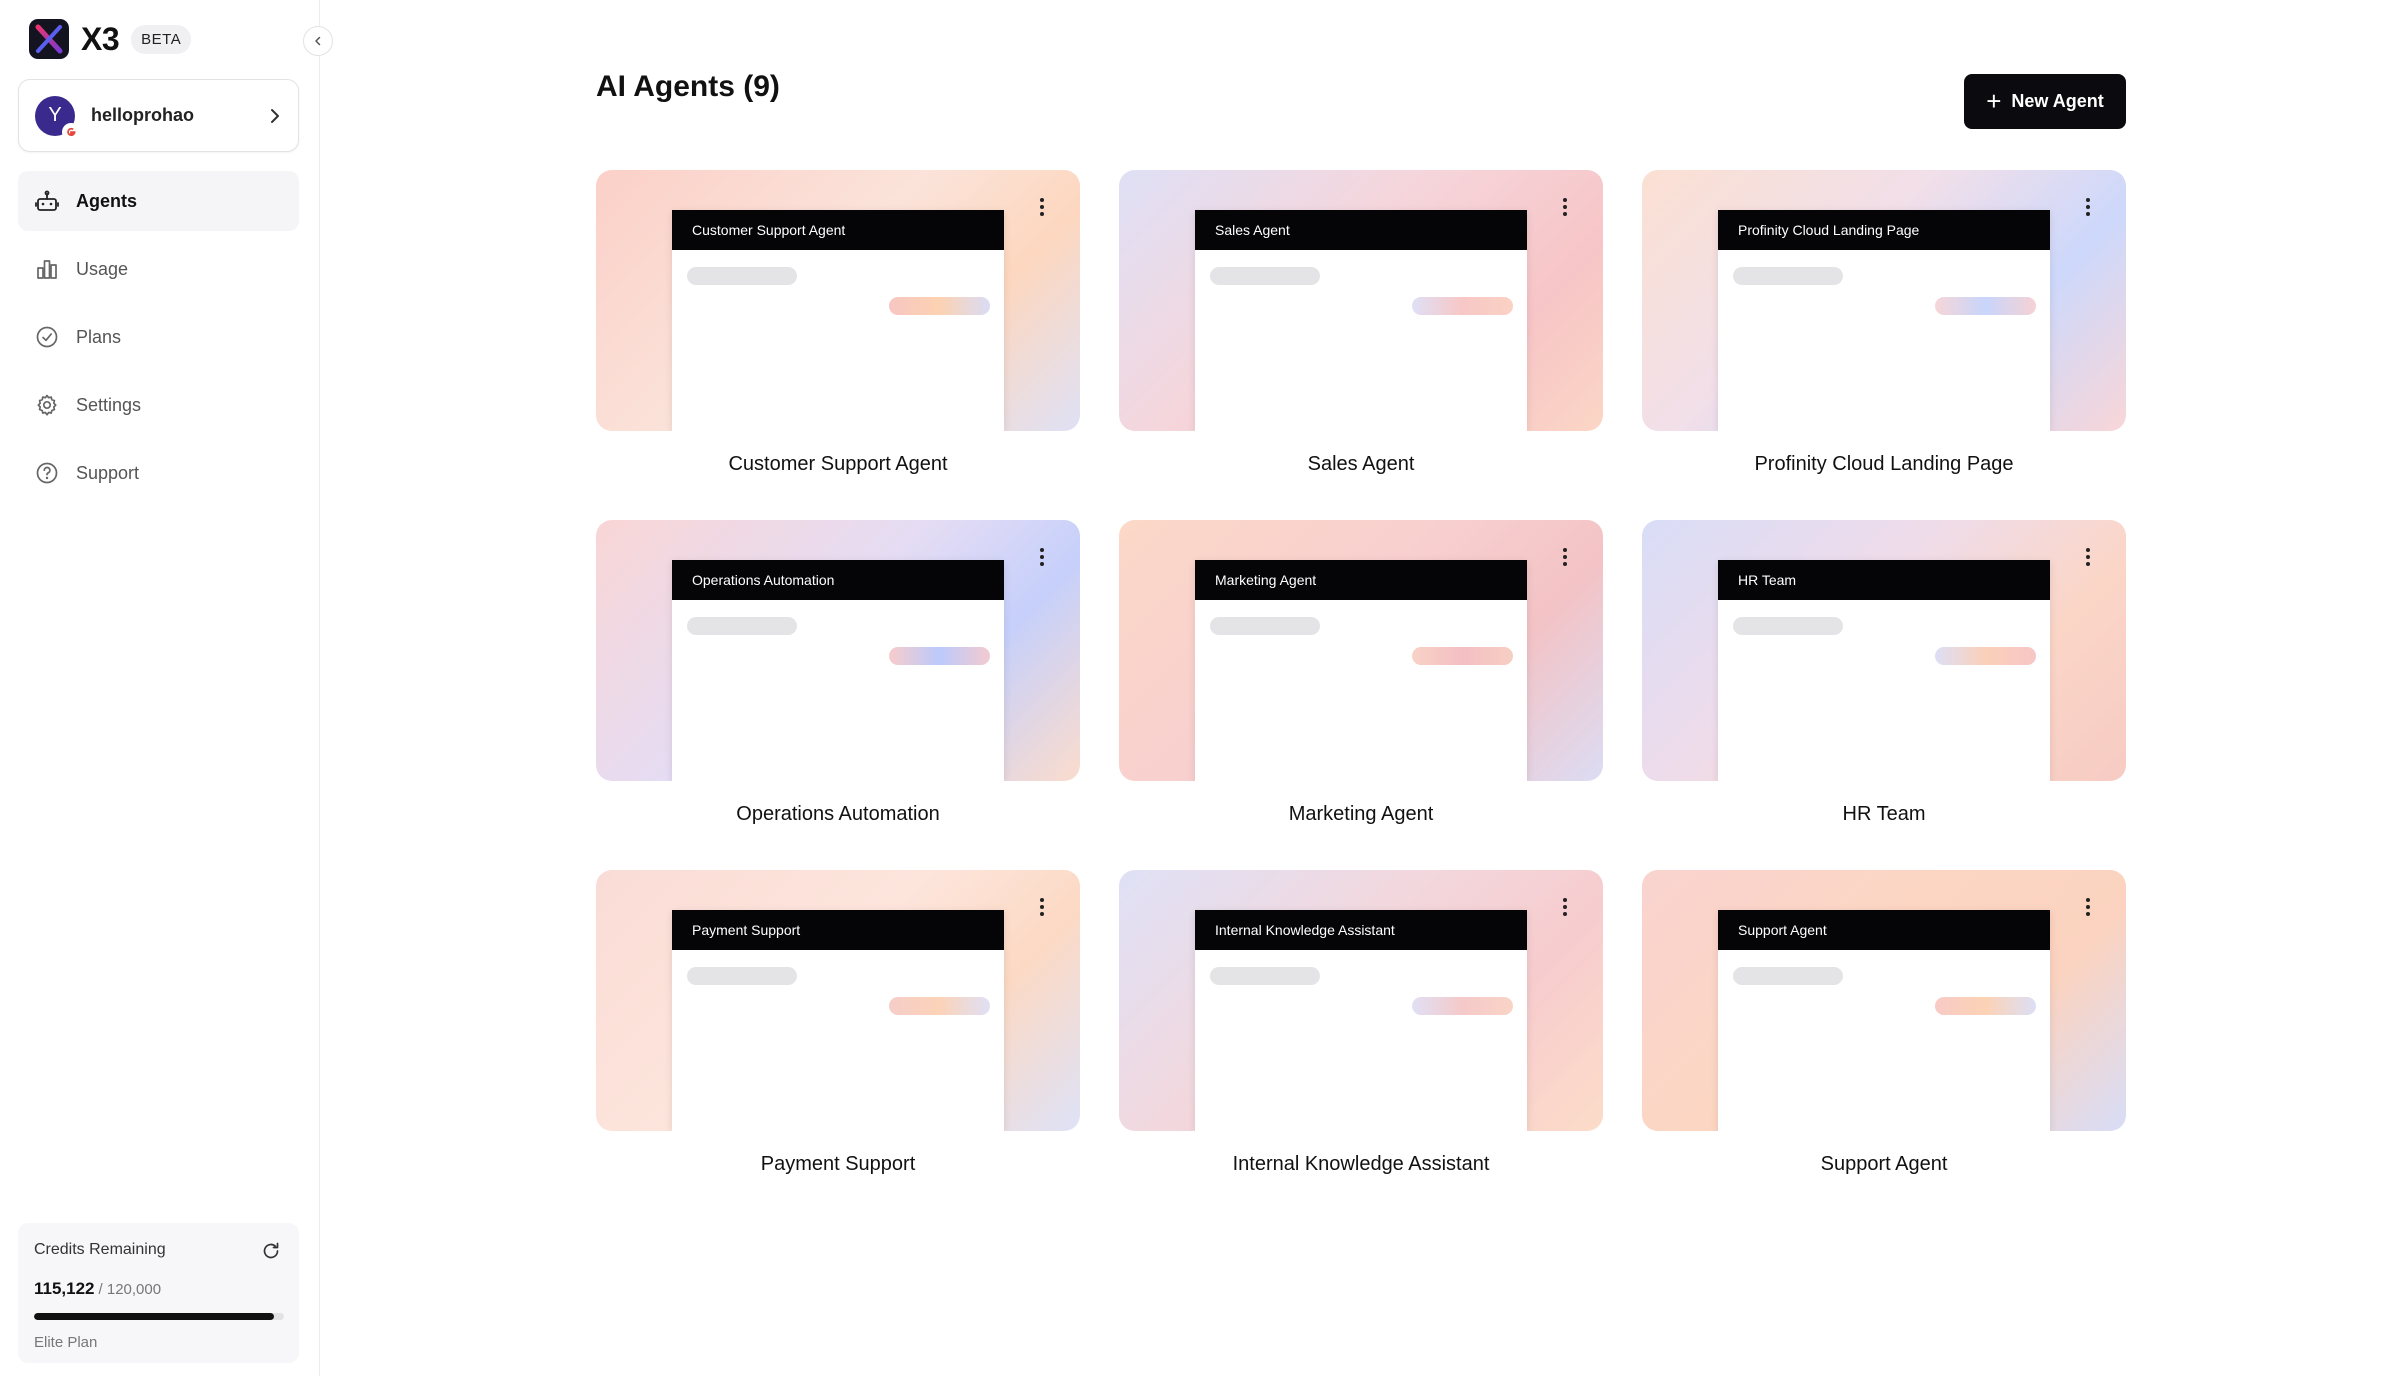  What do you see at coordinates (47, 337) in the screenshot?
I see `check-circle-icon` at bounding box center [47, 337].